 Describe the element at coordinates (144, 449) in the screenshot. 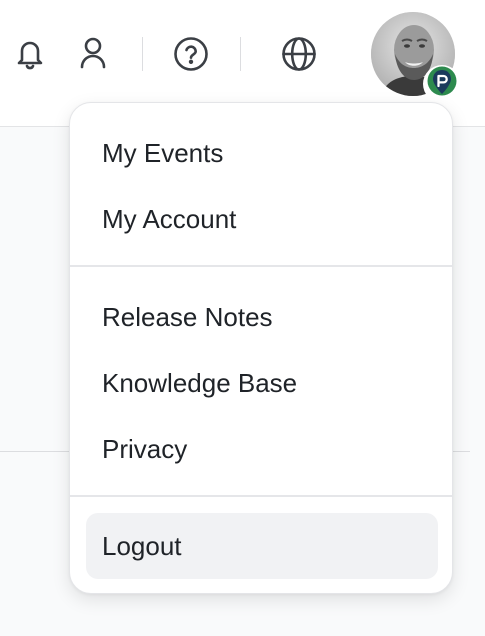

I see `menu-item-privacy: Privacy` at that location.